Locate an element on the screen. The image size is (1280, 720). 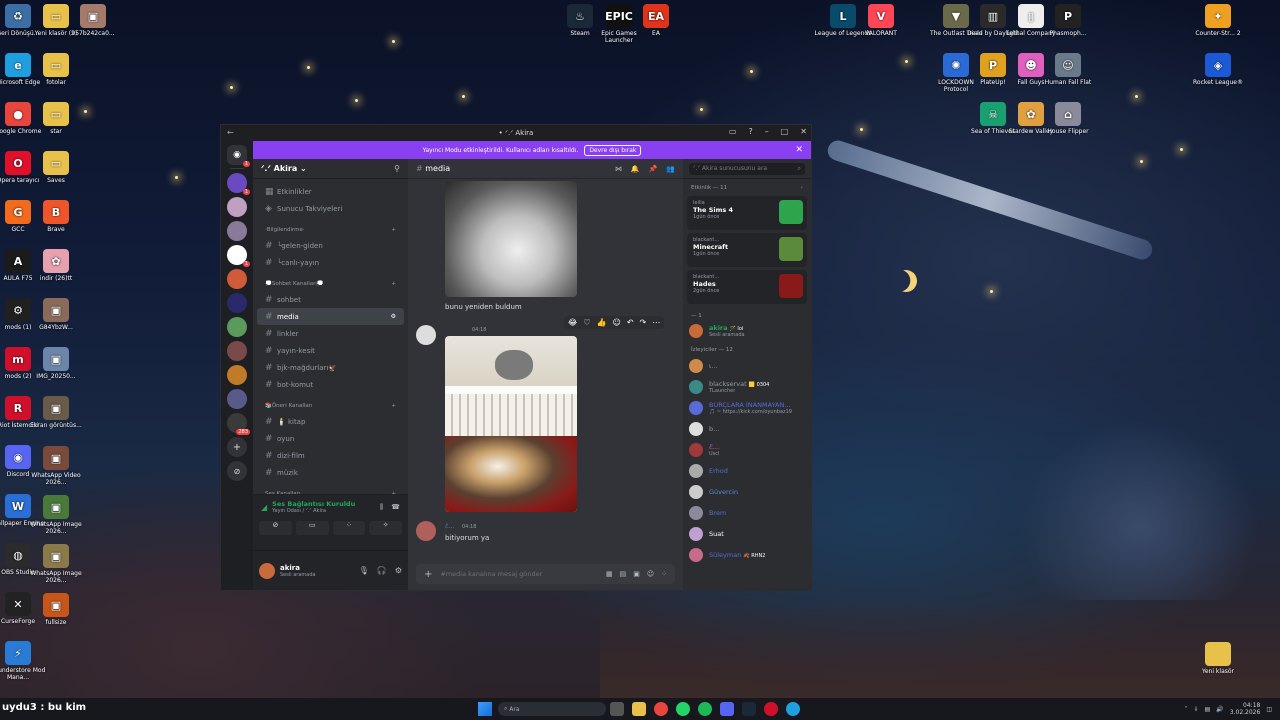
desktop-icon: ⌂ House Flipper is located at coordinates (1068, 118).